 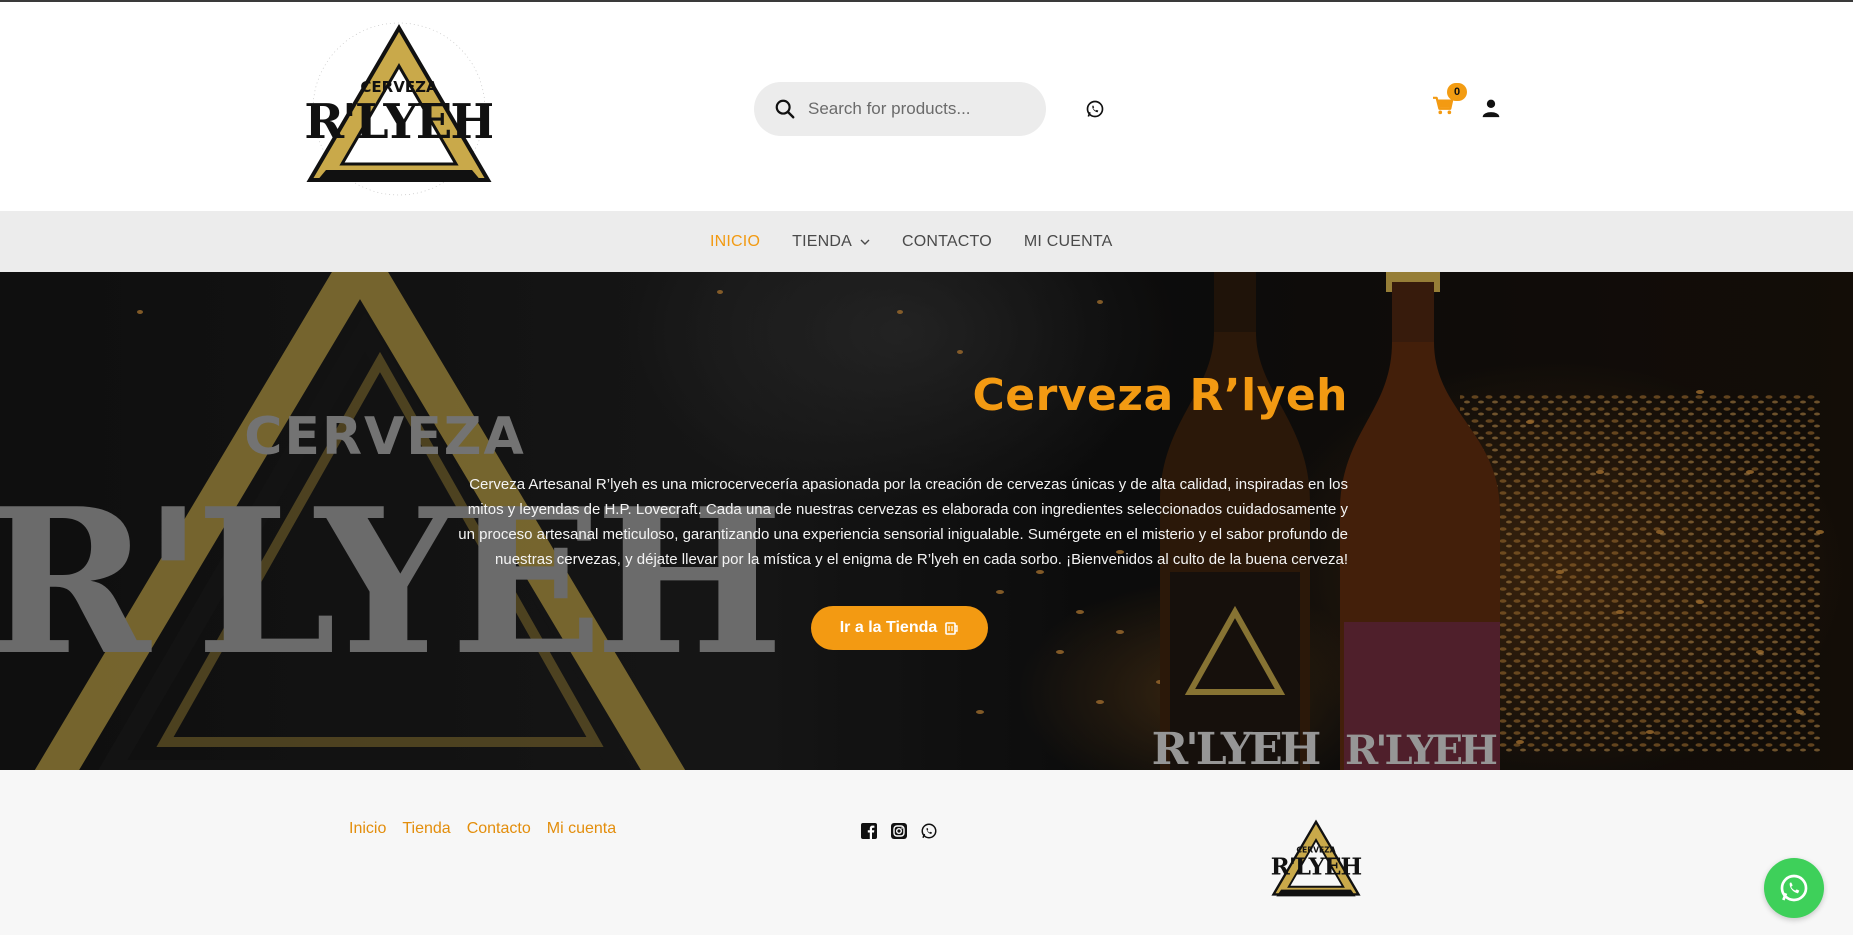 What do you see at coordinates (1491, 108) in the screenshot?
I see `account-icon` at bounding box center [1491, 108].